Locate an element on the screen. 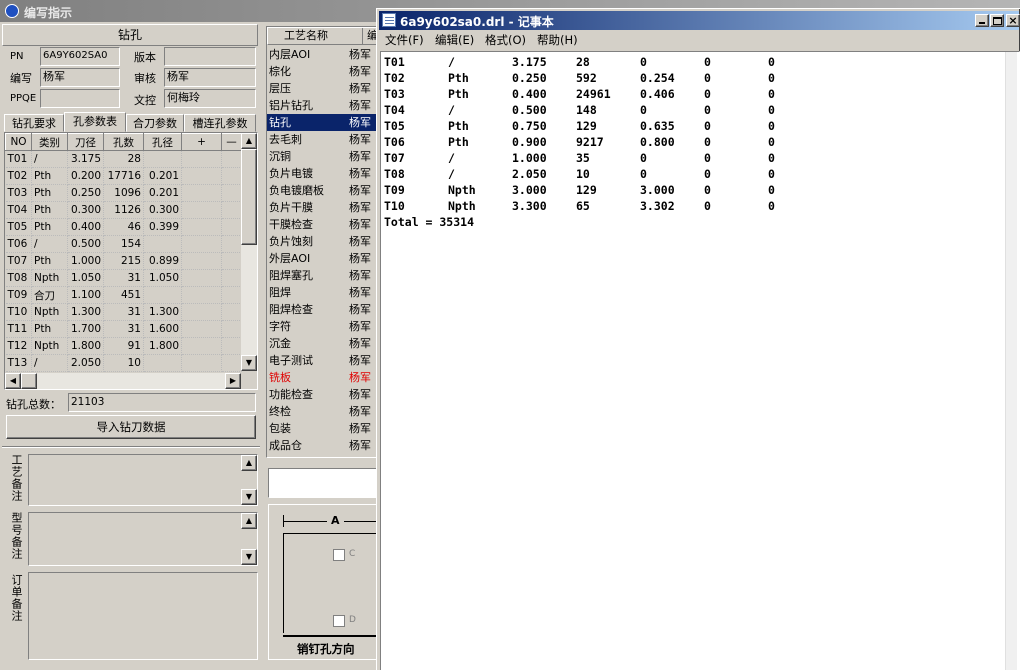 This screenshot has height=670, width=1020. process-item: 去毛刺 杨军 is located at coordinates (323, 139).